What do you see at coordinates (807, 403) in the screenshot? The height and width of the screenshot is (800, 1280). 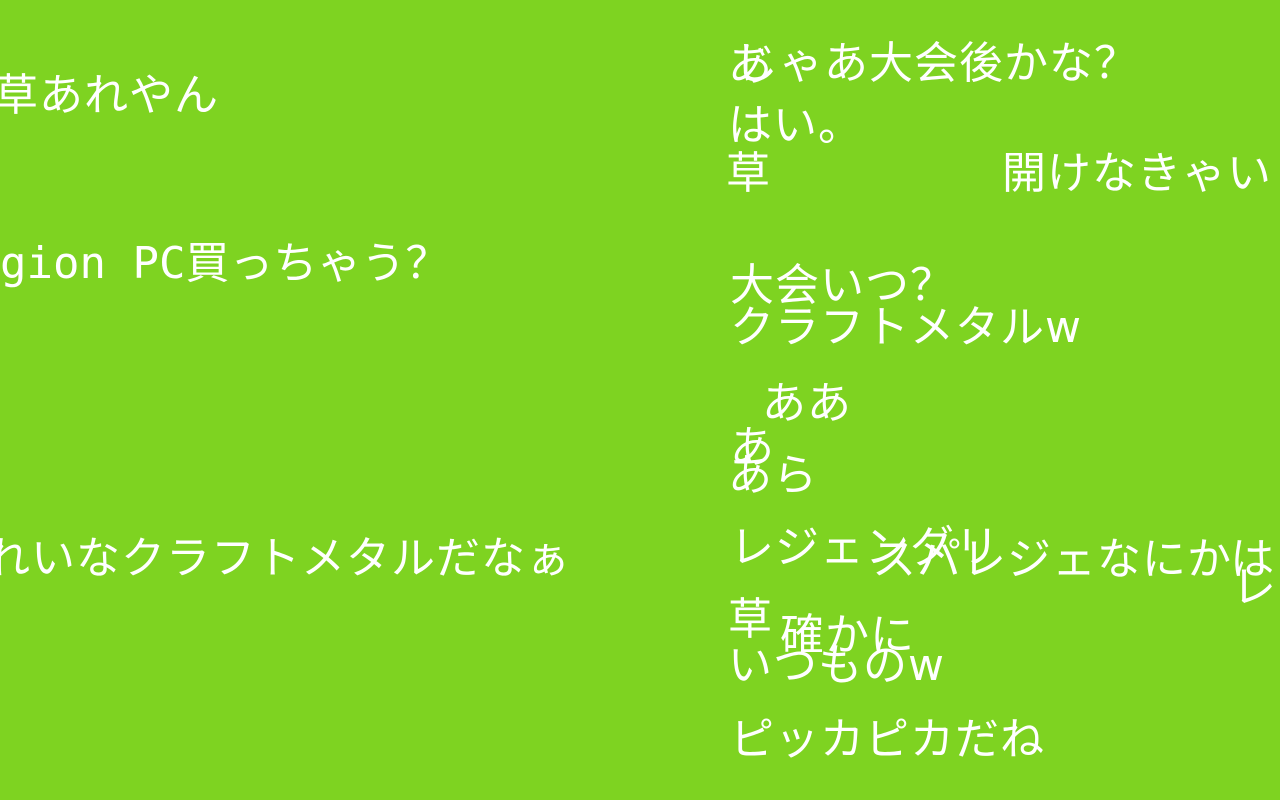 I see `comment-aa: ああ` at bounding box center [807, 403].